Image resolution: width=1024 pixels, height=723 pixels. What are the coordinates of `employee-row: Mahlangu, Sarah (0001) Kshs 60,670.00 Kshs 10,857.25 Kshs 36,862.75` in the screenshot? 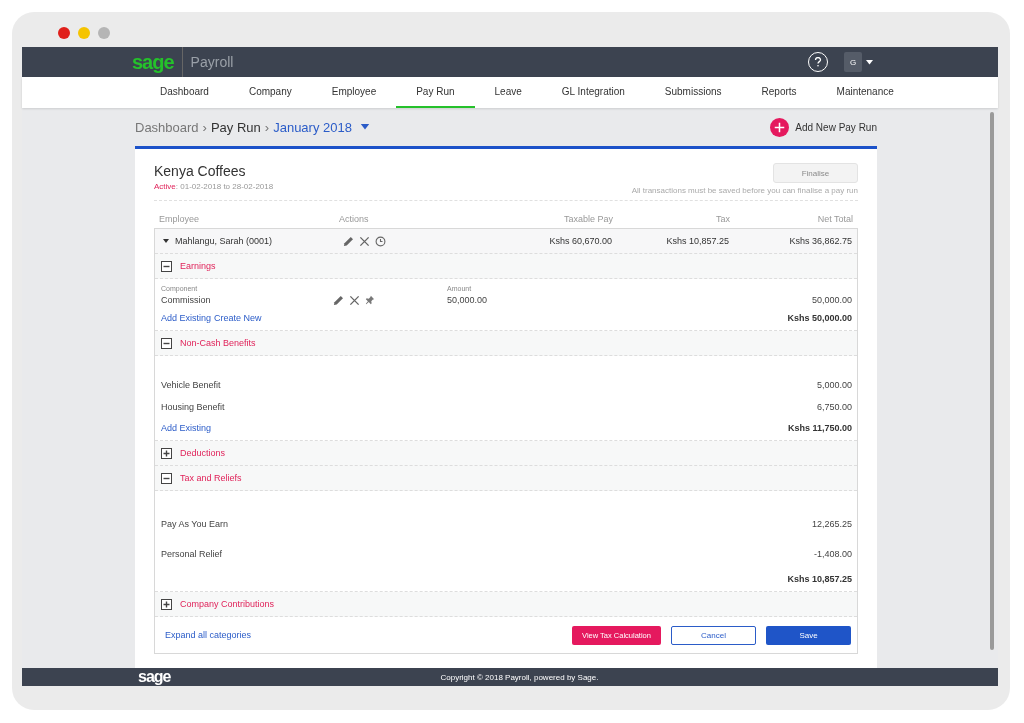 It's located at (506, 241).